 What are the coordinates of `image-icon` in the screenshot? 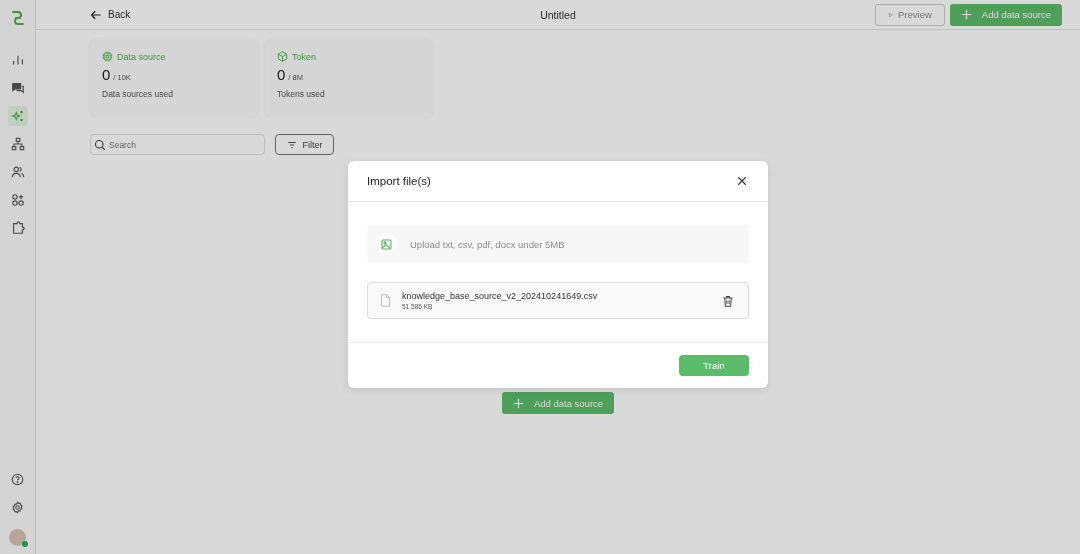 It's located at (386, 244).